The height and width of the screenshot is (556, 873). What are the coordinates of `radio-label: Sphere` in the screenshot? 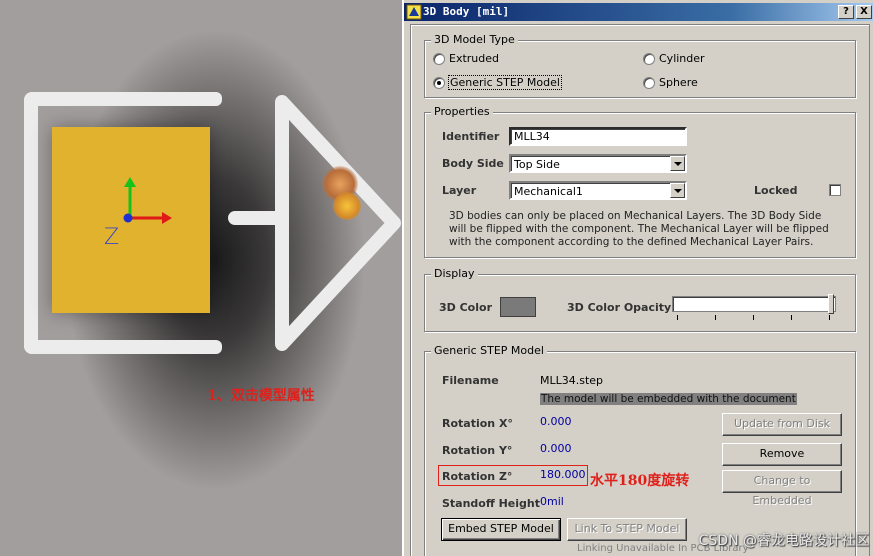 It's located at (678, 82).